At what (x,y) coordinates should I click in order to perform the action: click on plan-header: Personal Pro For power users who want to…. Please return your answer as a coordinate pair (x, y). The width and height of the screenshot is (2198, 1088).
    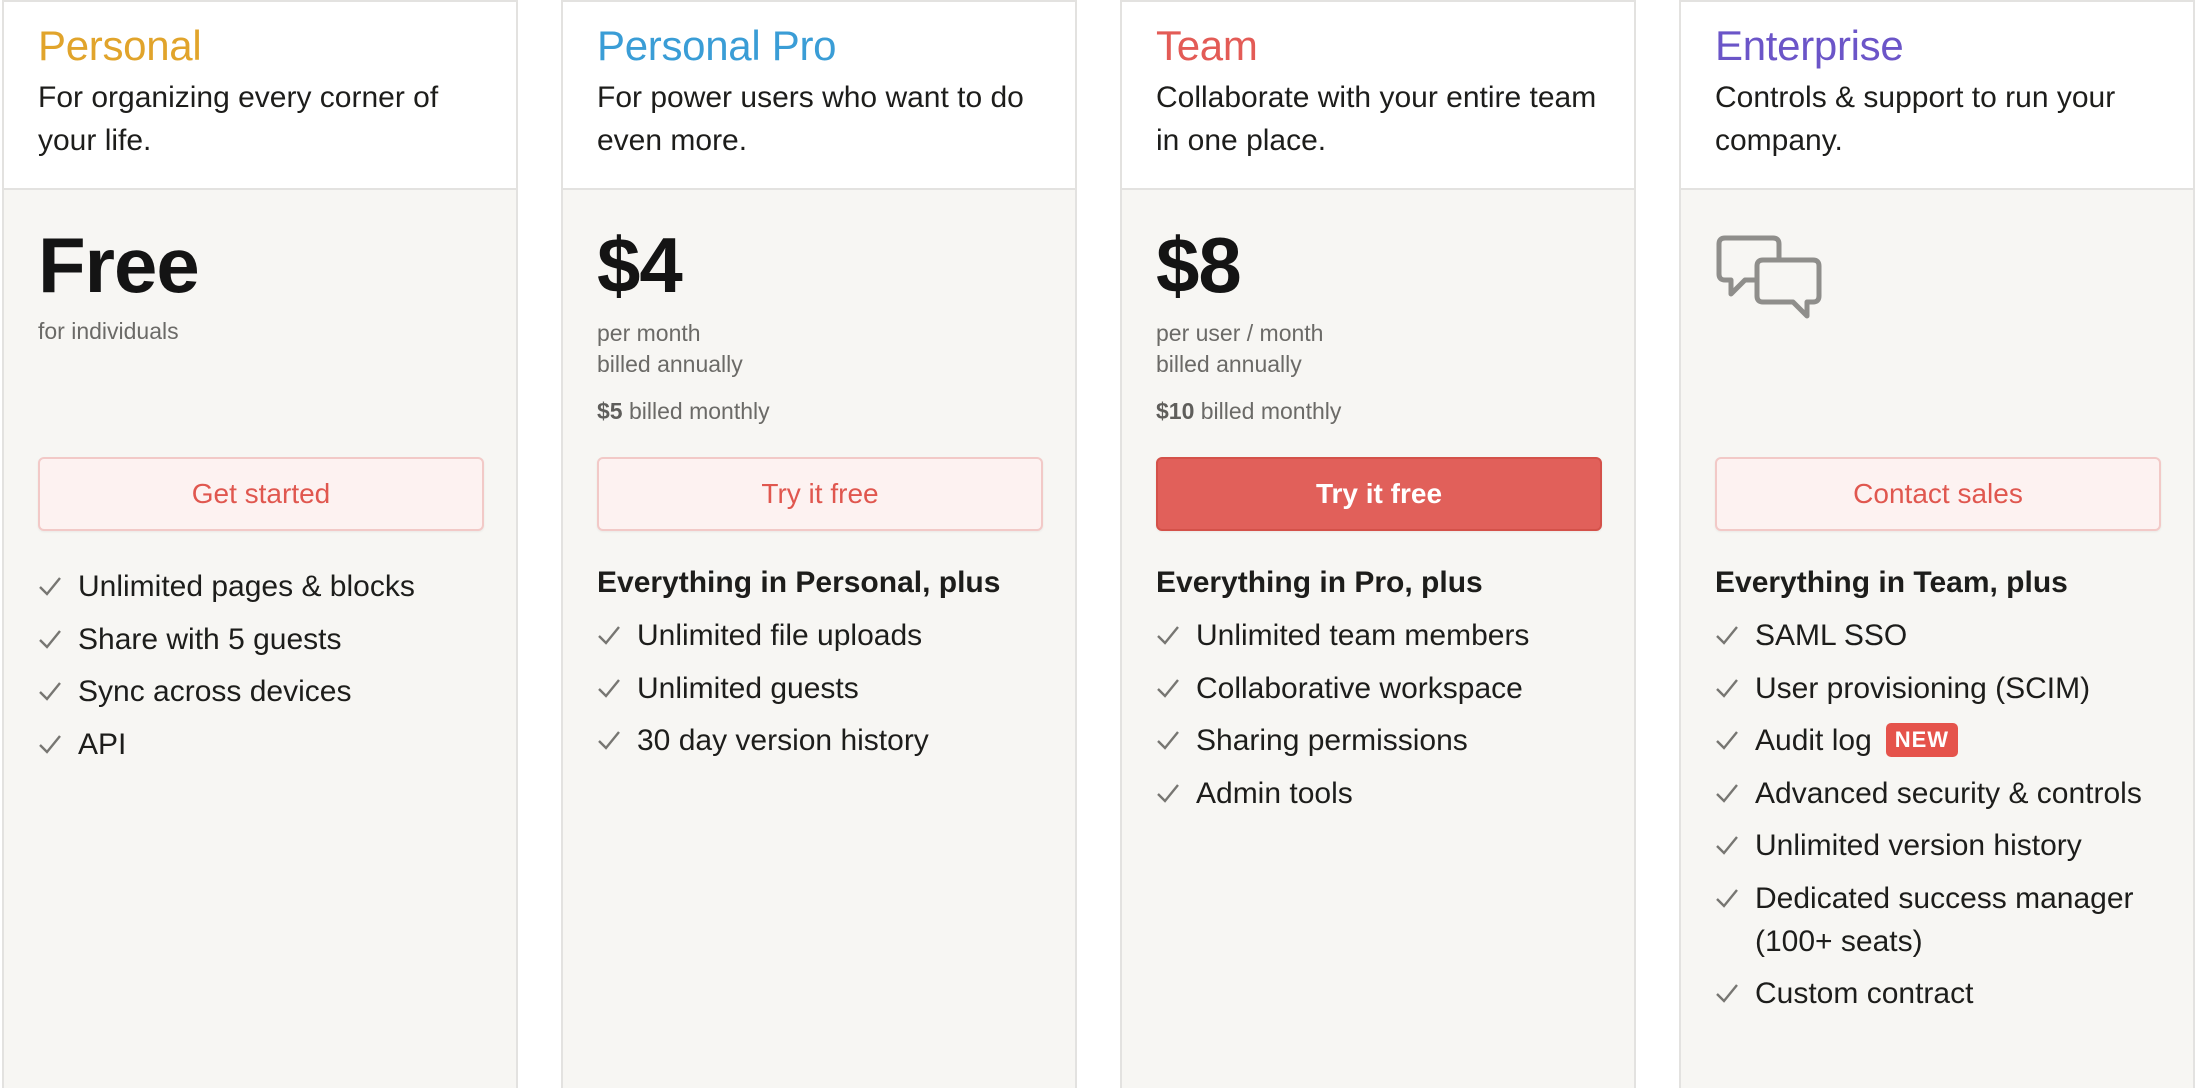
    Looking at the image, I should click on (819, 96).